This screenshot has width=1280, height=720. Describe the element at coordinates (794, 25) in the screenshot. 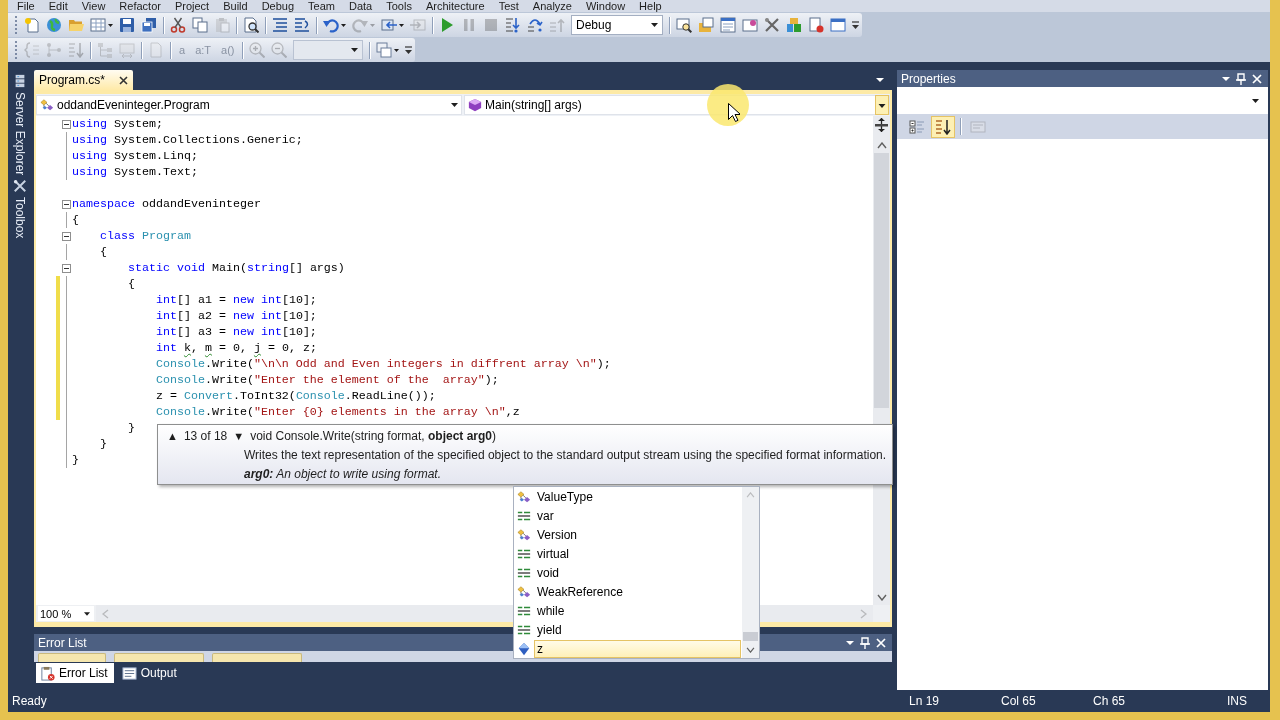

I see `blocks-icon` at that location.